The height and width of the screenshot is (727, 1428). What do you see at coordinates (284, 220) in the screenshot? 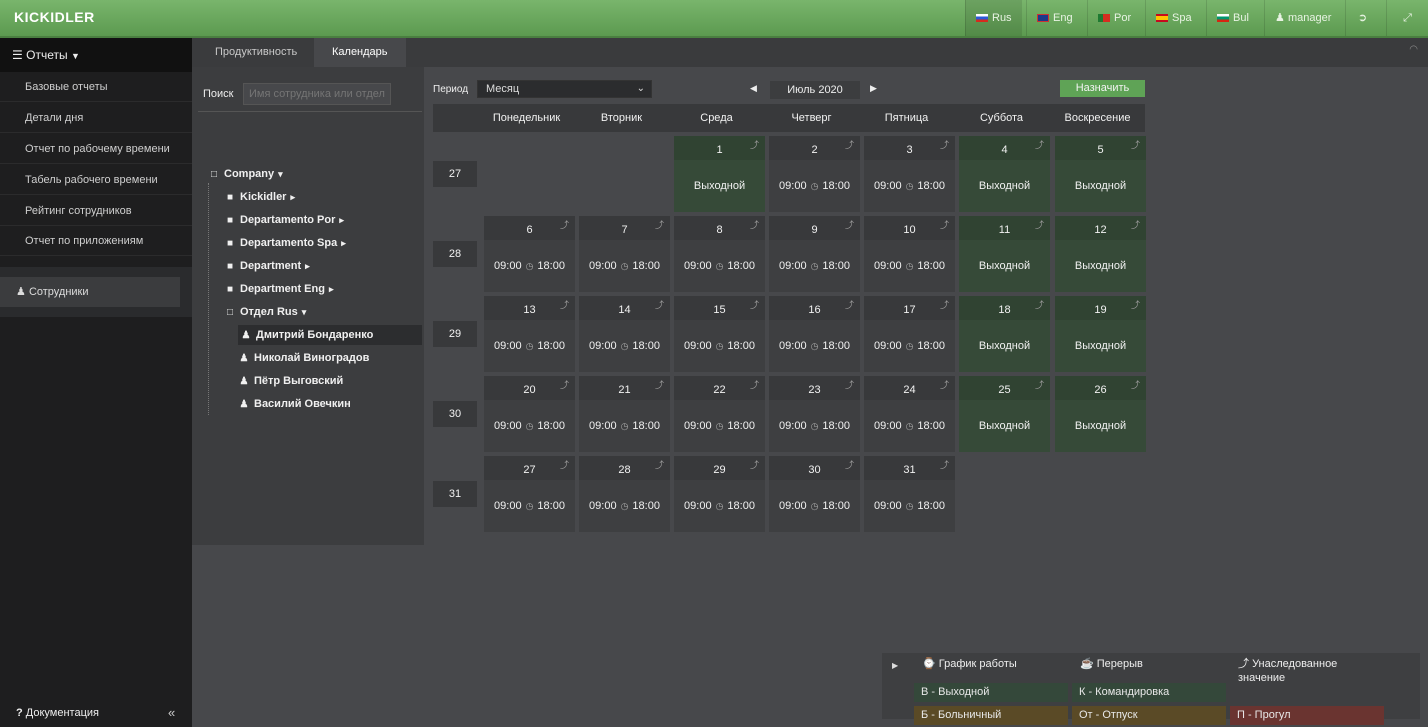
I see `tree-department: ■ Departamento Por ▸` at bounding box center [284, 220].